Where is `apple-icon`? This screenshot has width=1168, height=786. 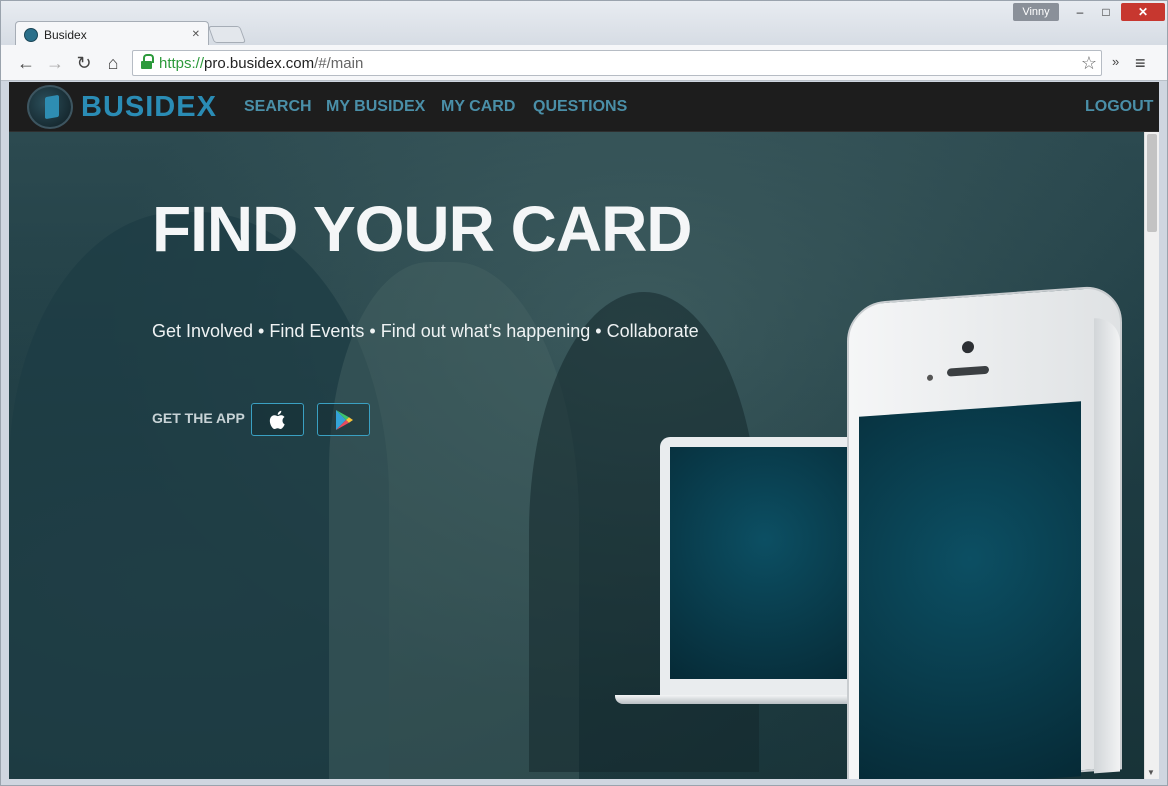
apple-icon is located at coordinates (277, 419).